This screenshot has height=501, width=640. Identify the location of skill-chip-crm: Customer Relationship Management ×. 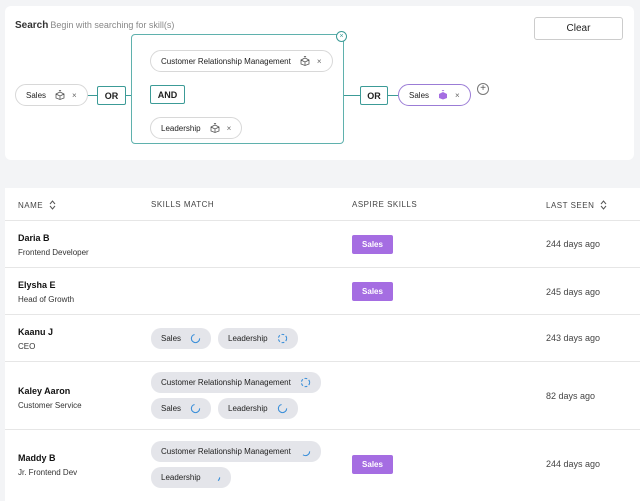
(241, 61).